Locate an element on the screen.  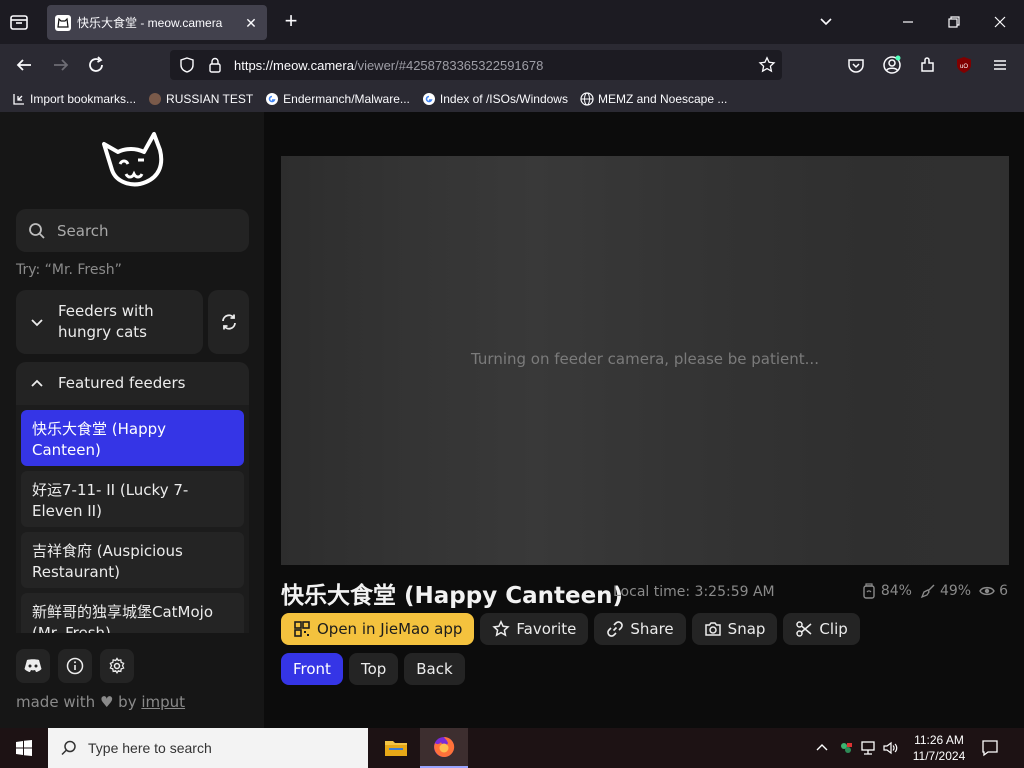
import-icon is located at coordinates (18, 99).